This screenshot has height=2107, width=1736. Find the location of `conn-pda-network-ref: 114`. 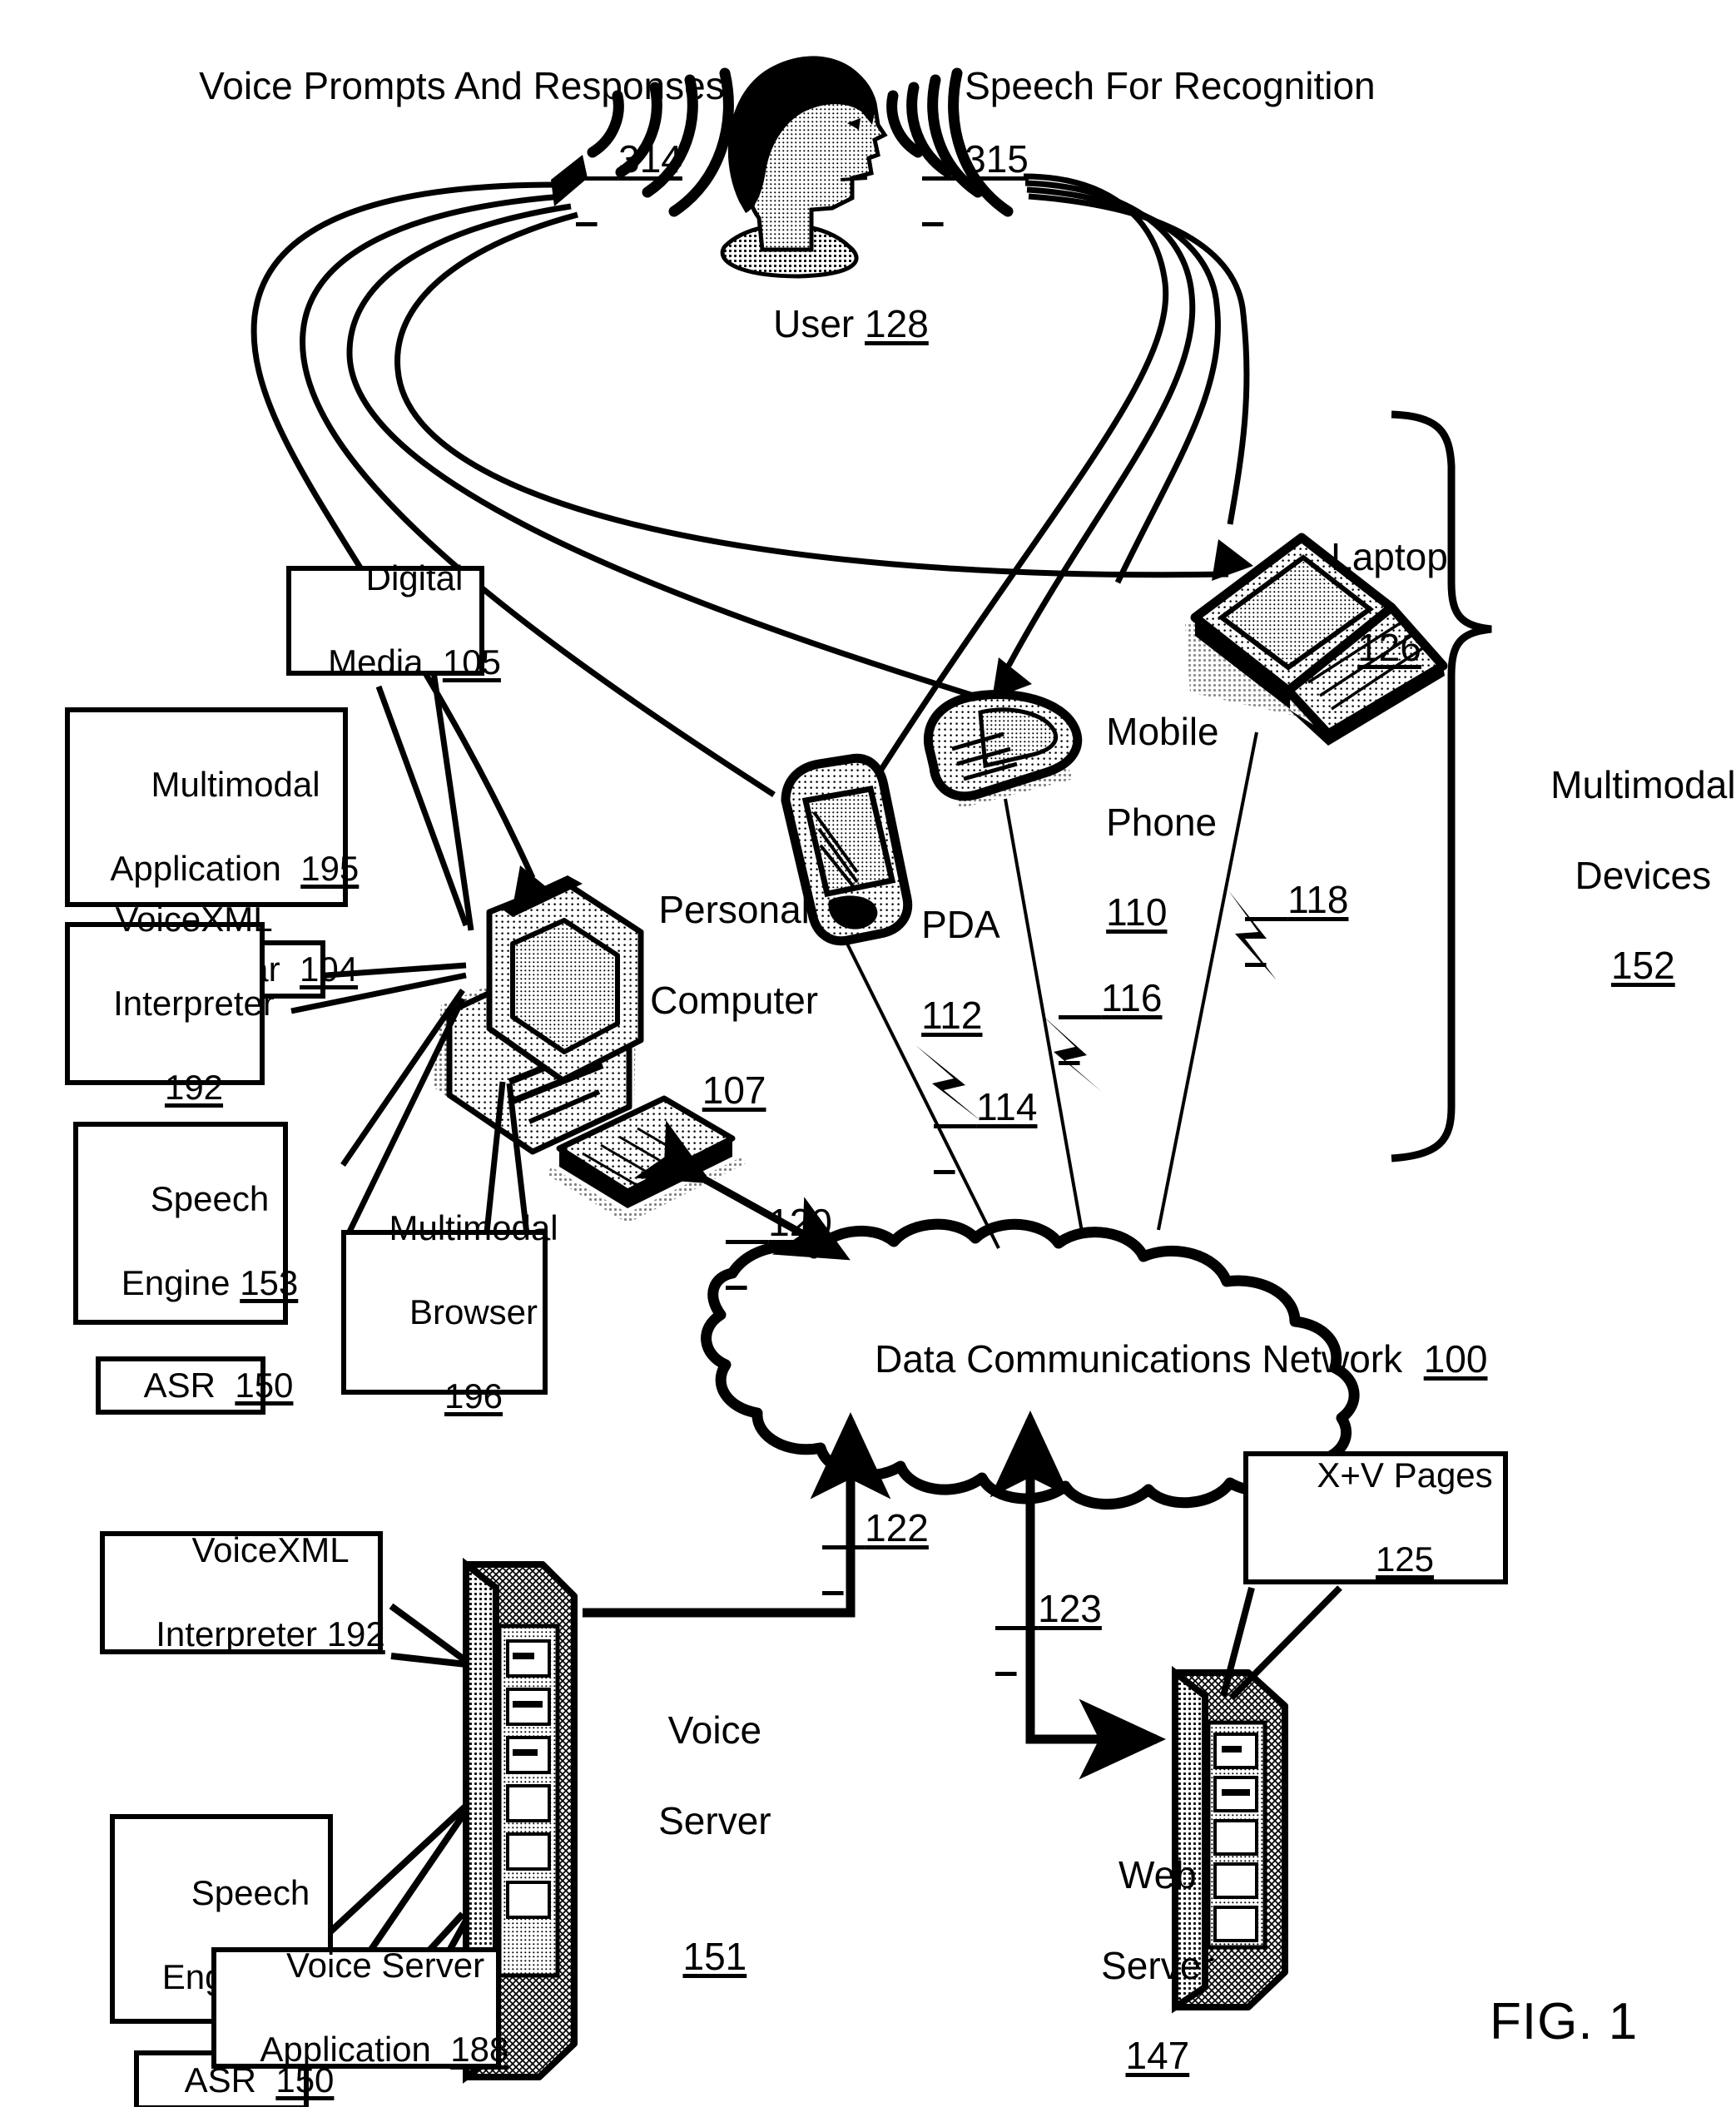

conn-pda-network-ref: 114 is located at coordinates (1007, 1107).